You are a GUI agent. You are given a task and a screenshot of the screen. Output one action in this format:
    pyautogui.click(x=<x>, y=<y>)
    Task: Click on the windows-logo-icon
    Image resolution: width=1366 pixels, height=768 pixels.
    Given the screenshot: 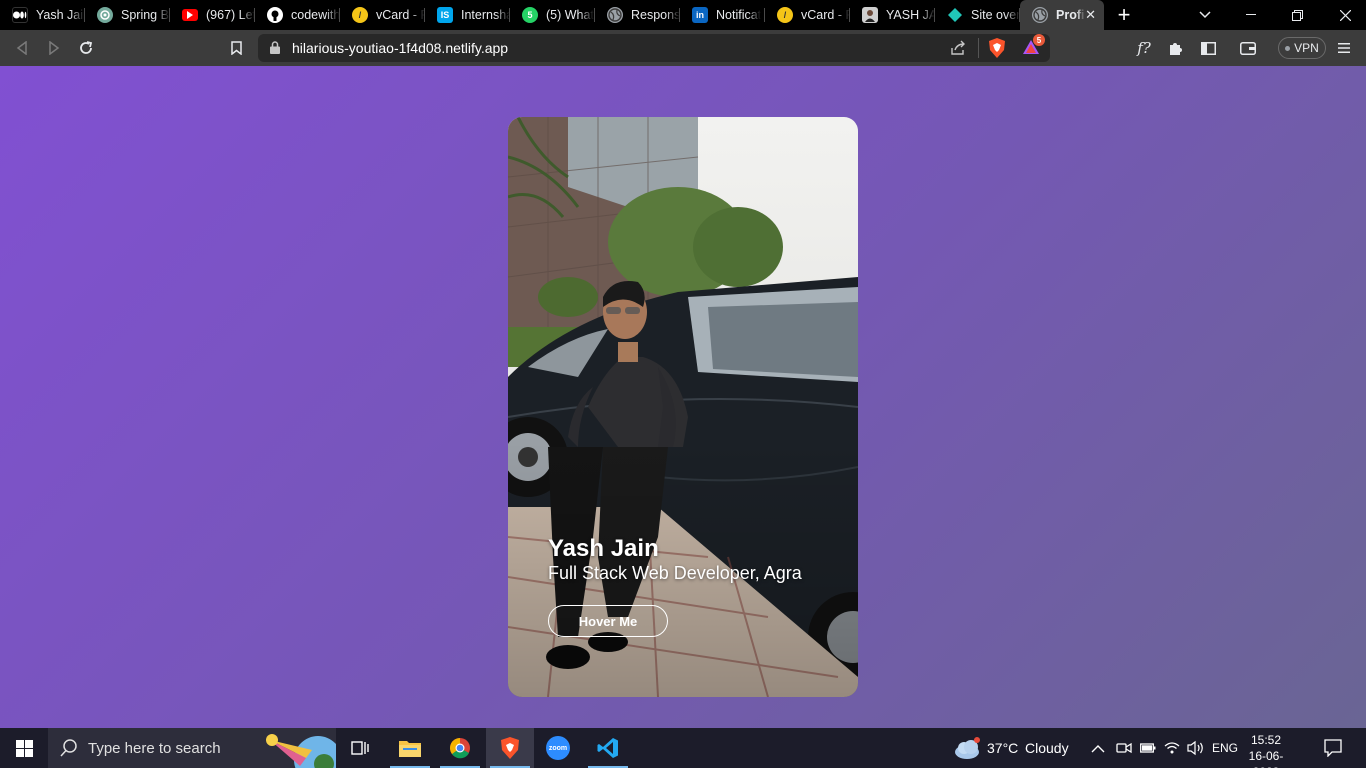 What is the action you would take?
    pyautogui.click(x=24, y=748)
    